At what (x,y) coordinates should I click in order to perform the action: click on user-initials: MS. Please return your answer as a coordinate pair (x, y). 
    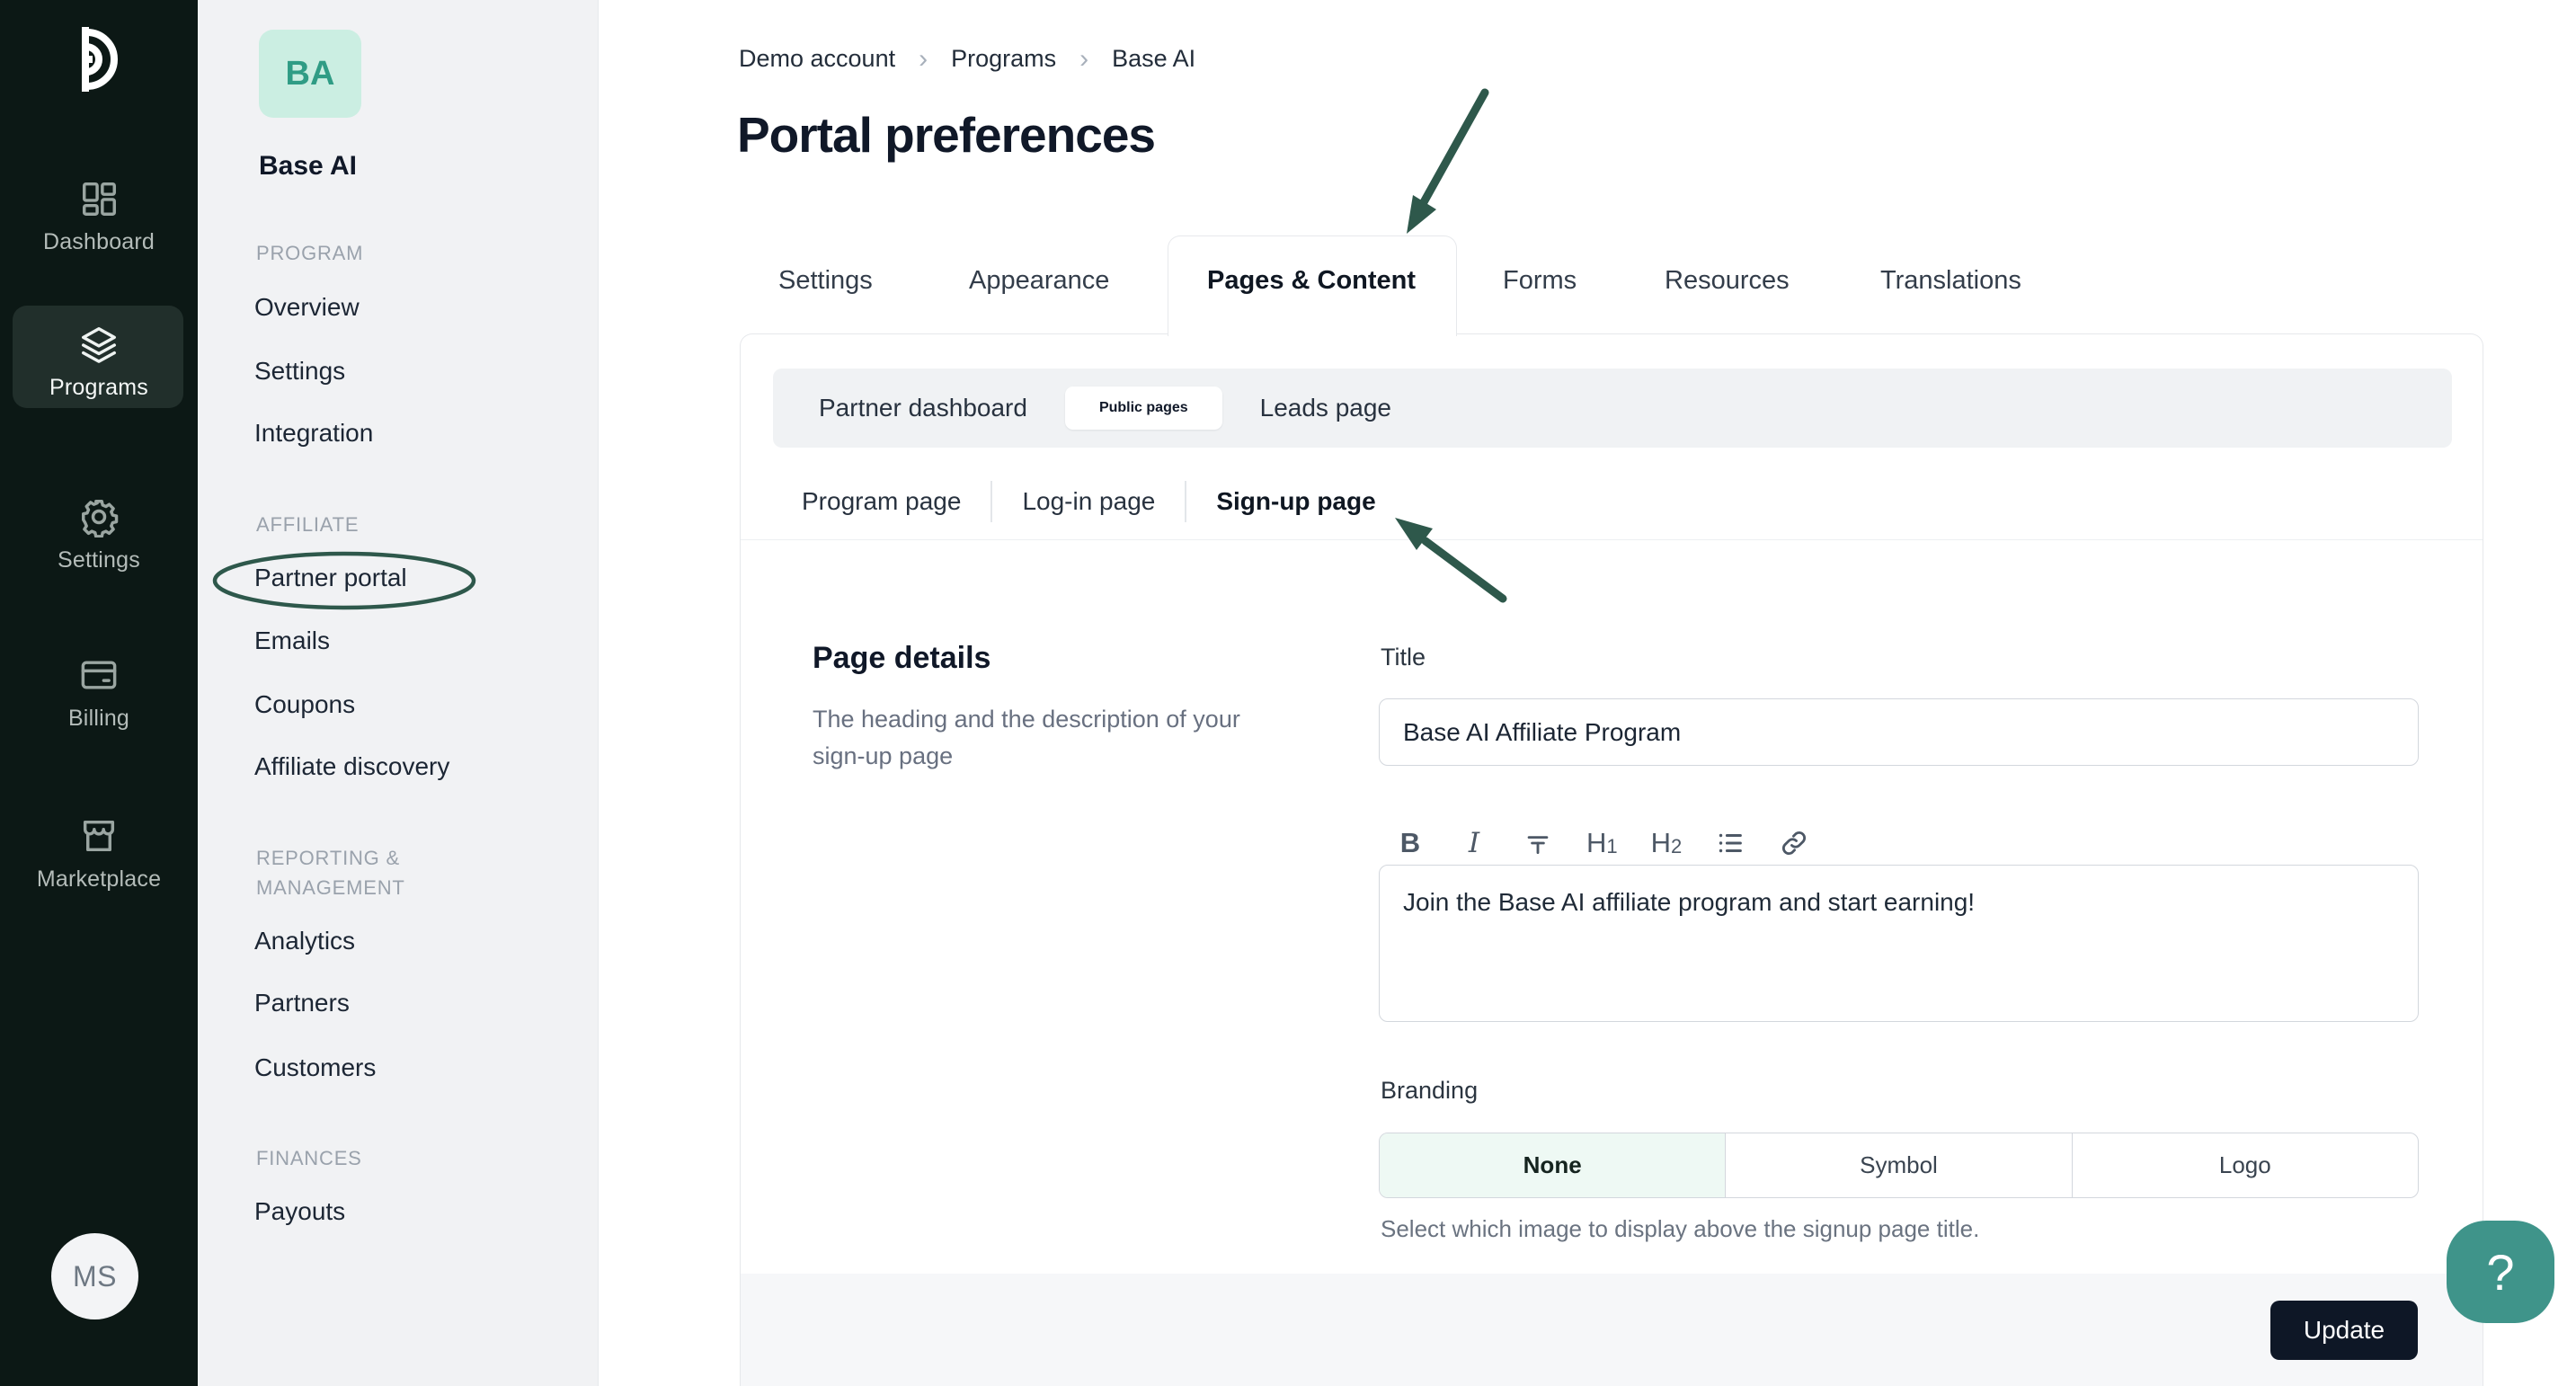
    Looking at the image, I should click on (95, 1276).